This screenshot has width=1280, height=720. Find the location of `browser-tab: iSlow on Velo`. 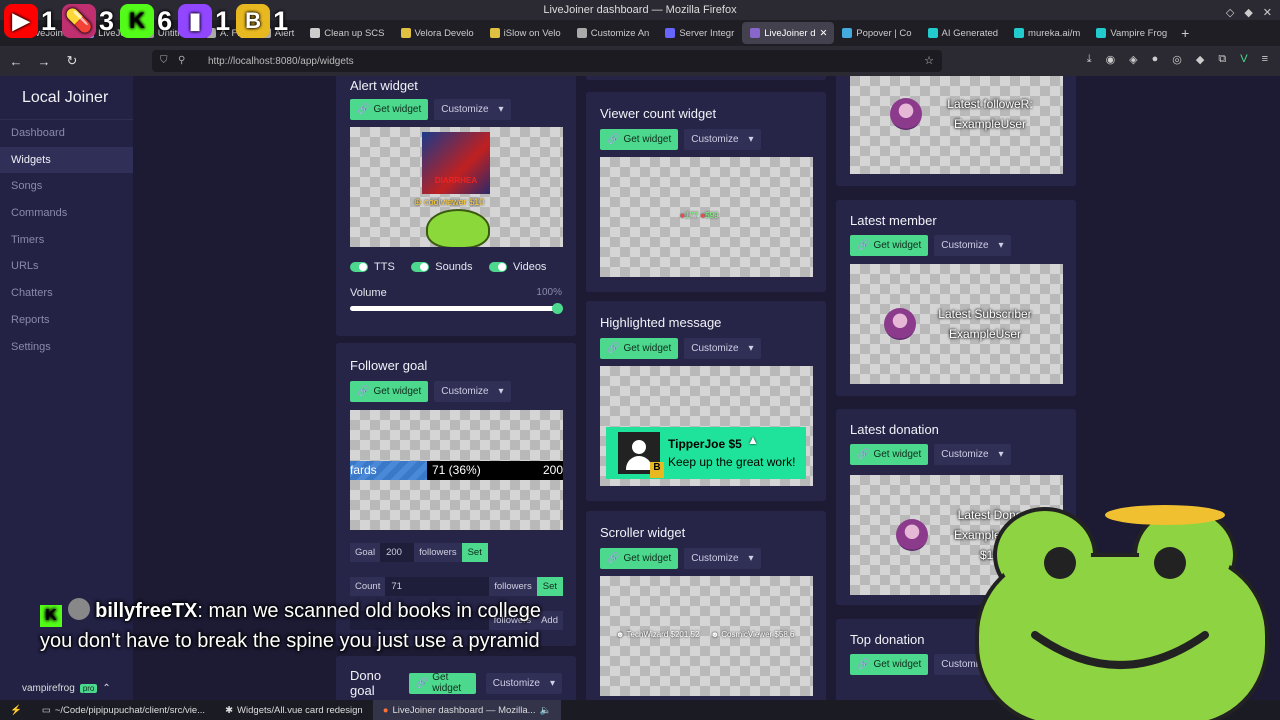

browser-tab: iSlow on Velo is located at coordinates (525, 33).